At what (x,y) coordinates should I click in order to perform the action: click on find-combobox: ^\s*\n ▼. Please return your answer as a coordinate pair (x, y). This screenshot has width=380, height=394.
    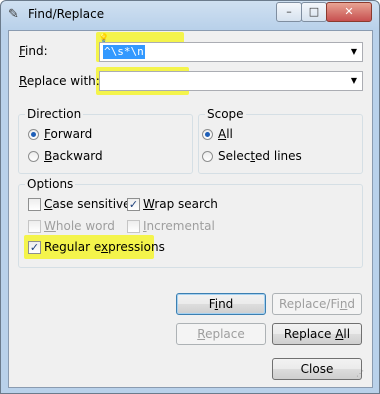
    Looking at the image, I should click on (231, 52).